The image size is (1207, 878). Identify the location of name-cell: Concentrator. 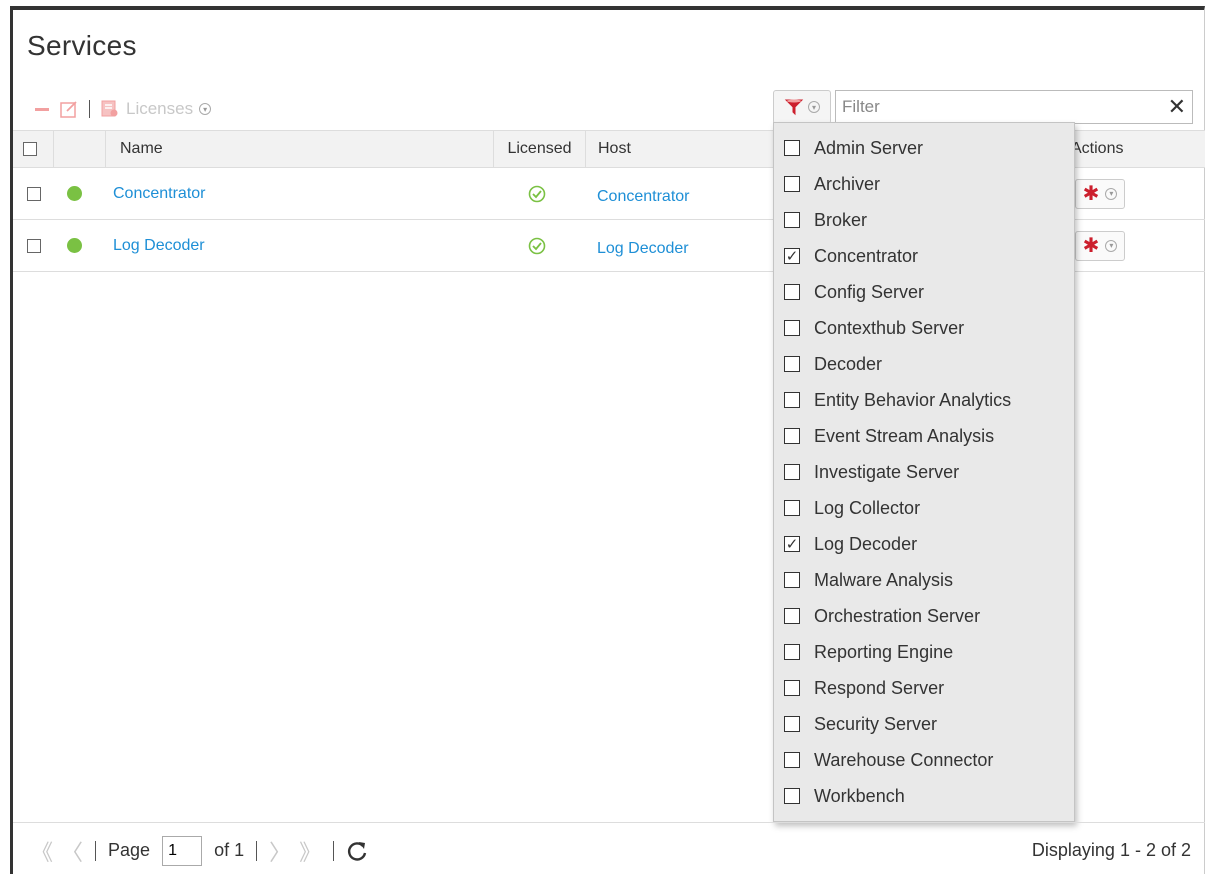
(159, 193).